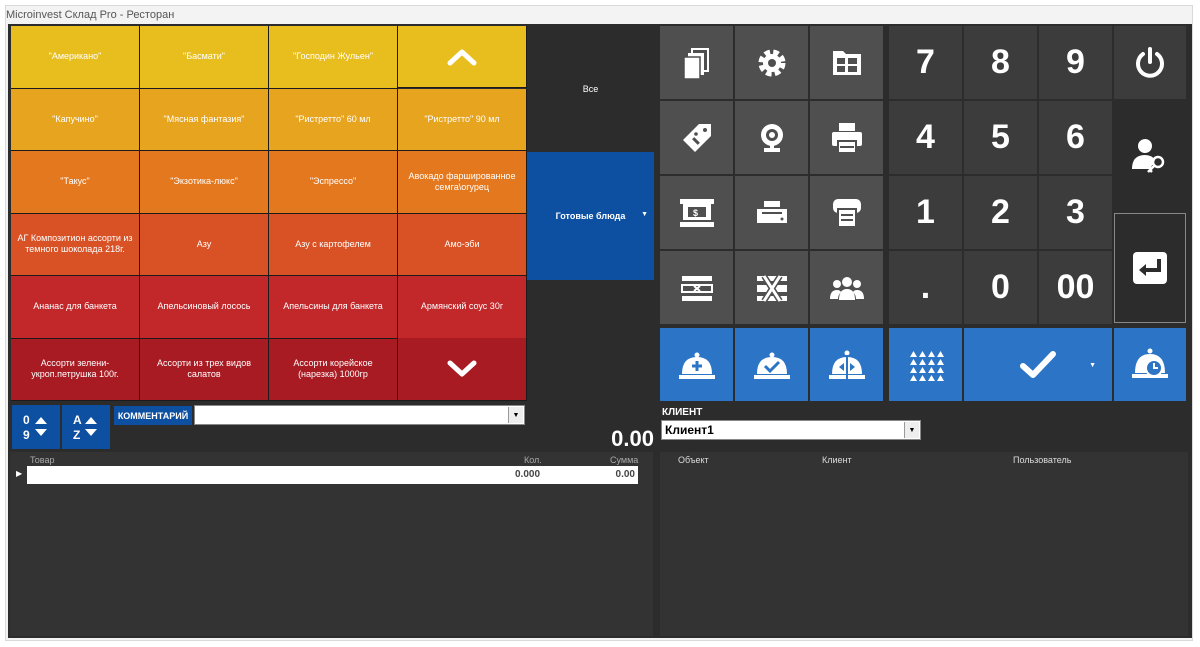  What do you see at coordinates (332, 475) in the screenshot?
I see `table-row: 0.000 0.00` at bounding box center [332, 475].